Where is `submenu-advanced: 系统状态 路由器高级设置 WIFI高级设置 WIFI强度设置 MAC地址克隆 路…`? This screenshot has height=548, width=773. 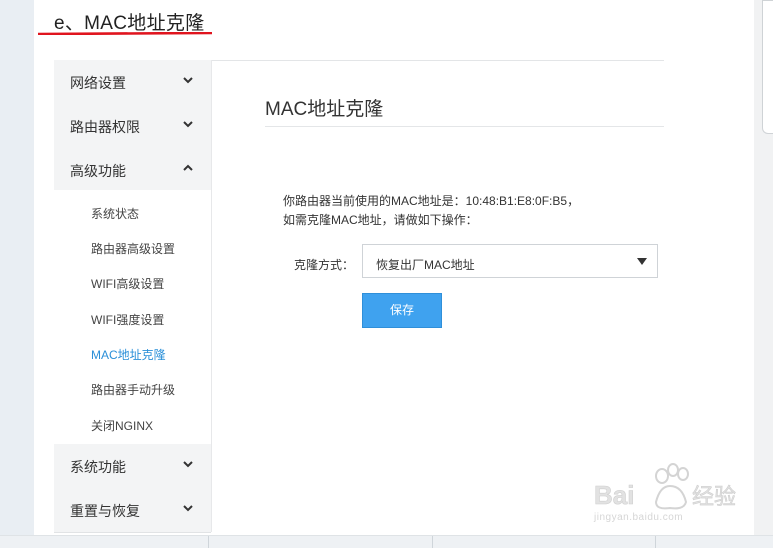 submenu-advanced: 系统状态 路由器高级设置 WIFI高级设置 WIFI强度设置 MAC地址克隆 路… is located at coordinates (132, 317).